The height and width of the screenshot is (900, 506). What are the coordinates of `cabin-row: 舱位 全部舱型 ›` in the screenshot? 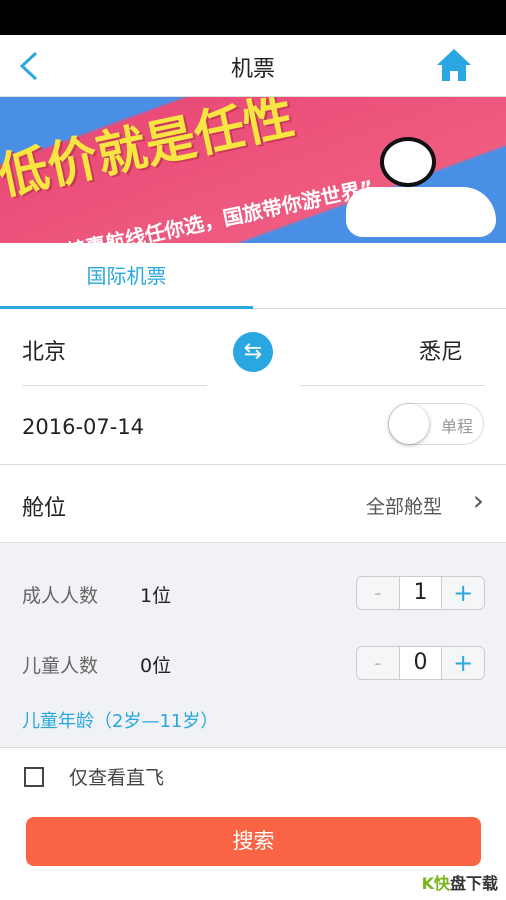 It's located at (253, 504).